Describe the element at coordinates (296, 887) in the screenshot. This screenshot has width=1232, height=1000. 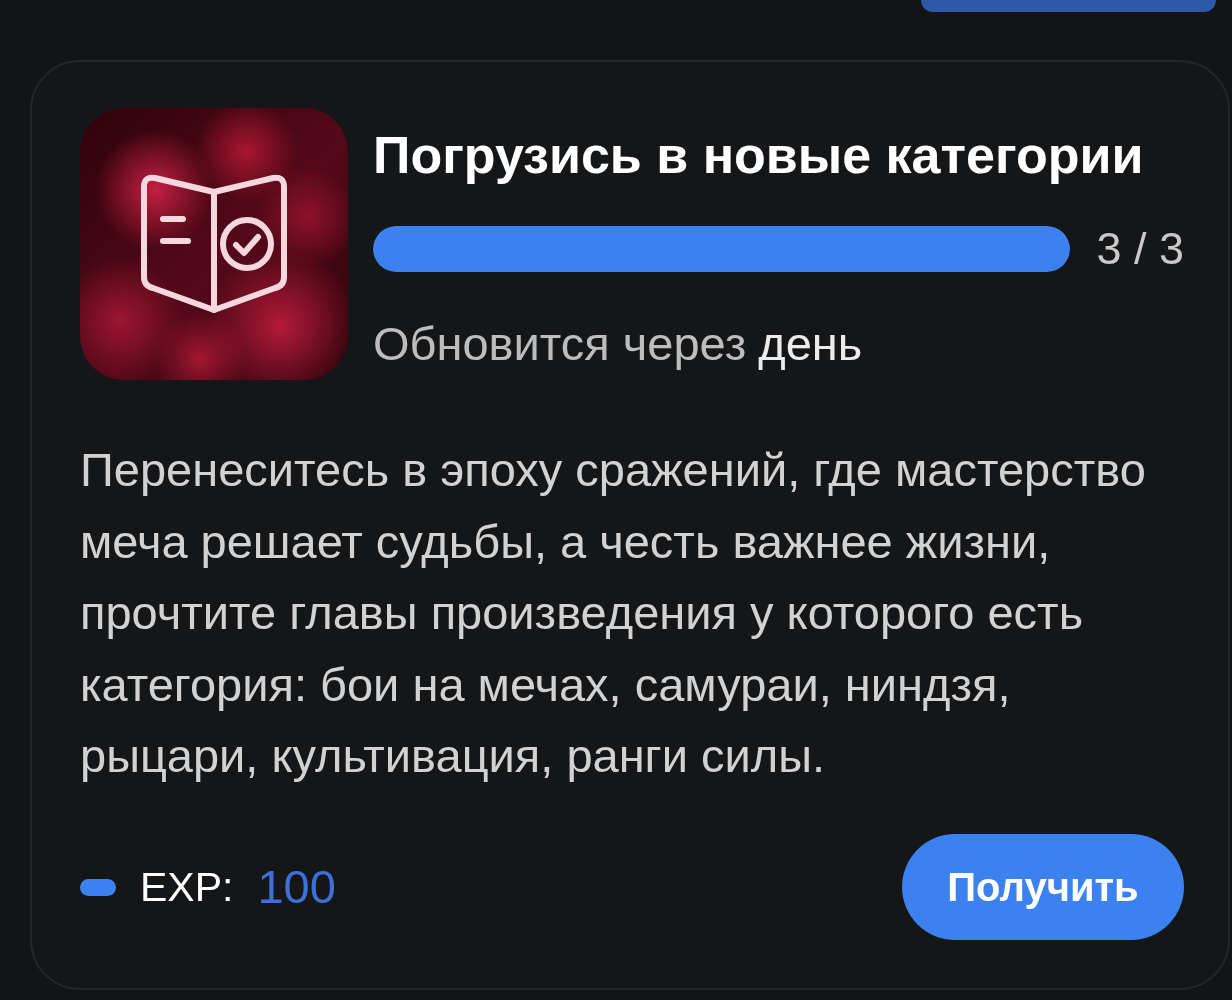
I see `exp-value: 100` at that location.